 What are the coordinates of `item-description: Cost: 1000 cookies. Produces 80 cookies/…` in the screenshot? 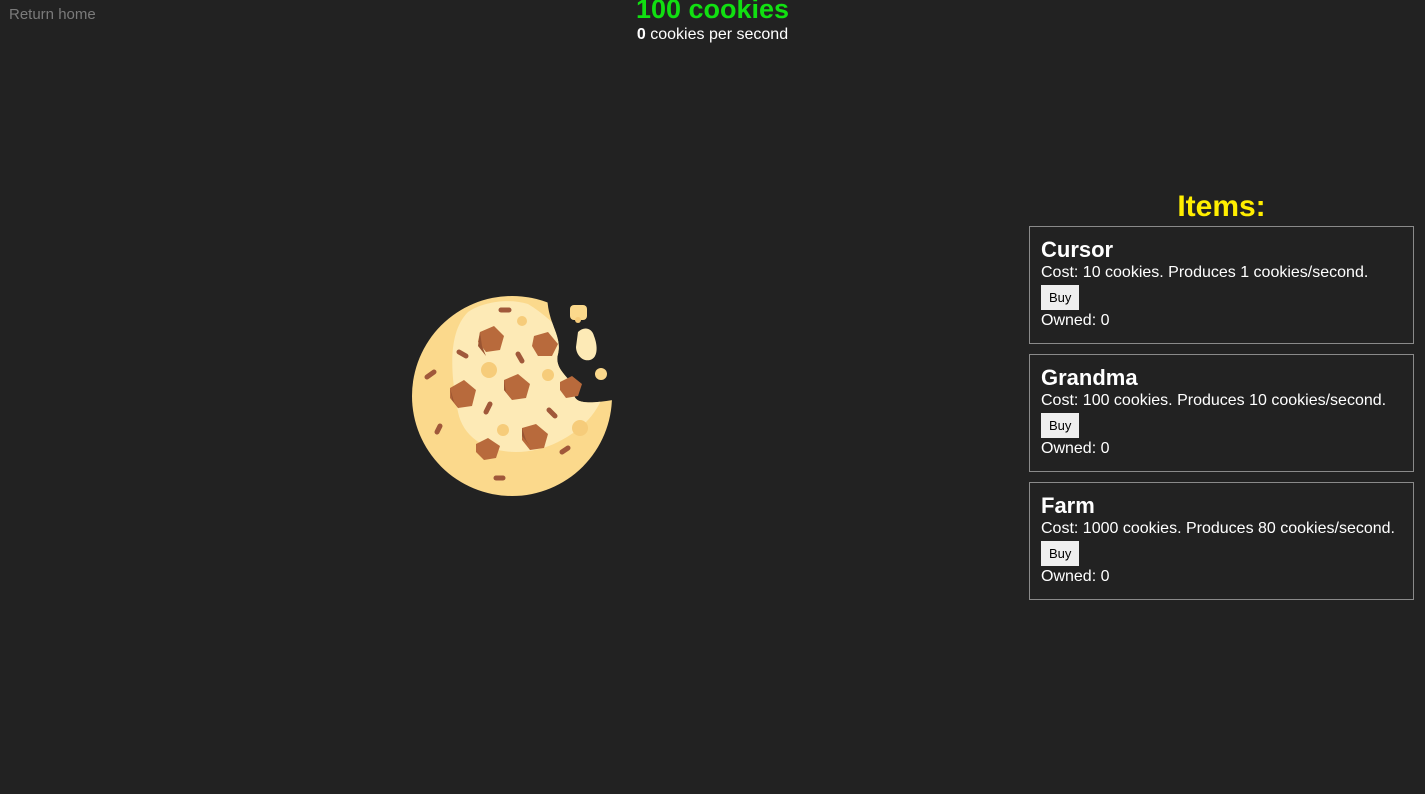 It's located at (1218, 528).